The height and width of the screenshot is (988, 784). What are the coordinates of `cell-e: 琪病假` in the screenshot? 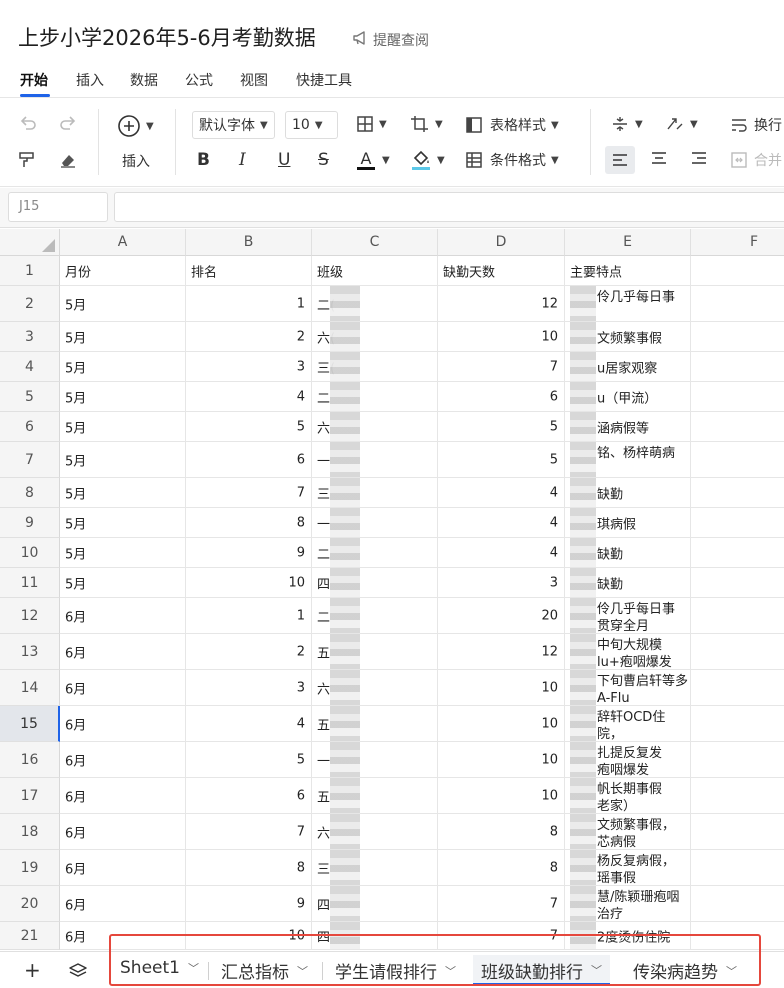 It's located at (628, 523).